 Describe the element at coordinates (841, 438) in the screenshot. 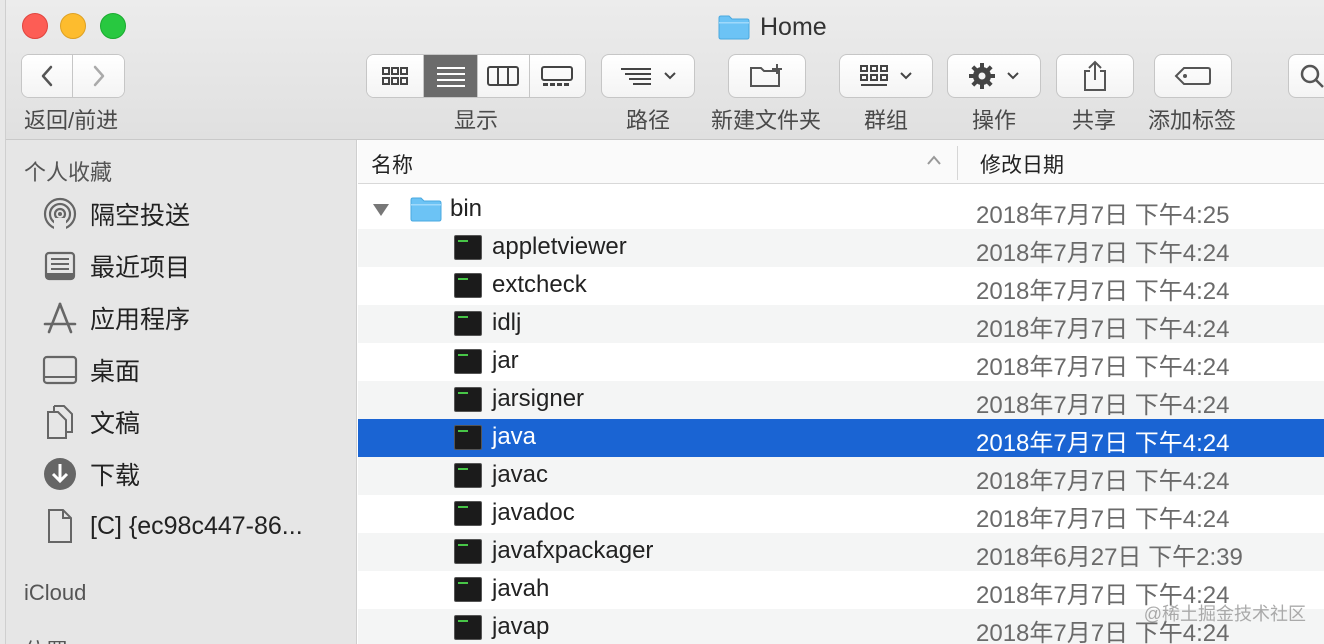

I see `file-row-selected: java 2018年7月7日 下午4:24` at that location.